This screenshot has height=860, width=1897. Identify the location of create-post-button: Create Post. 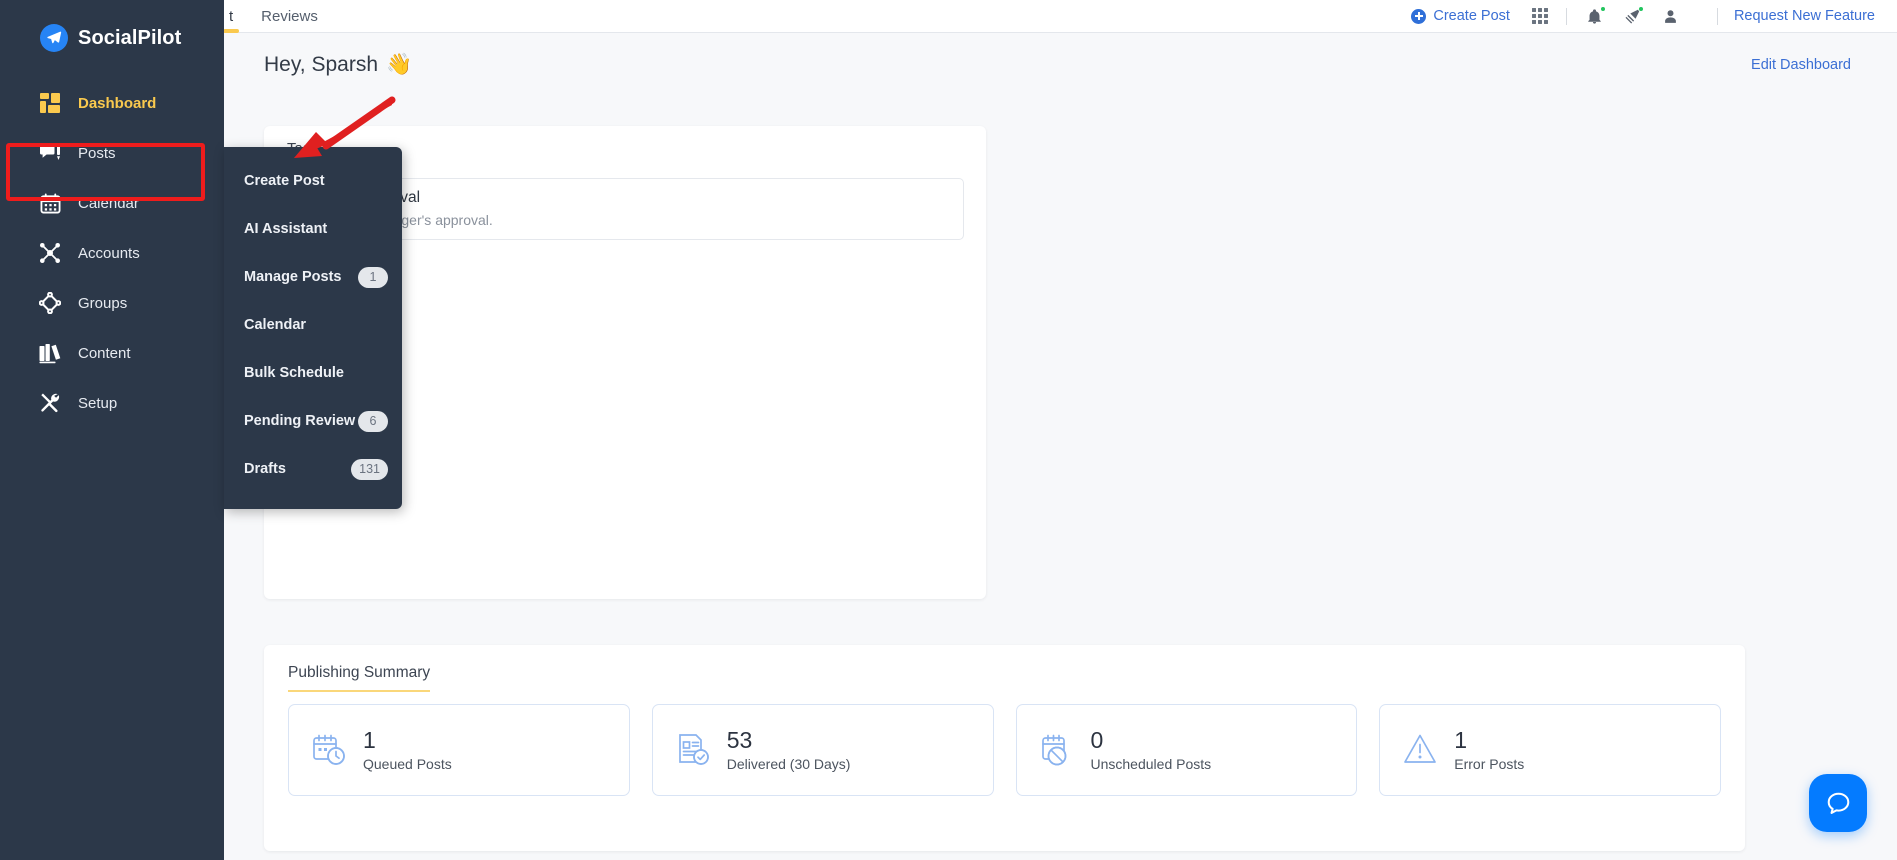
(1460, 16).